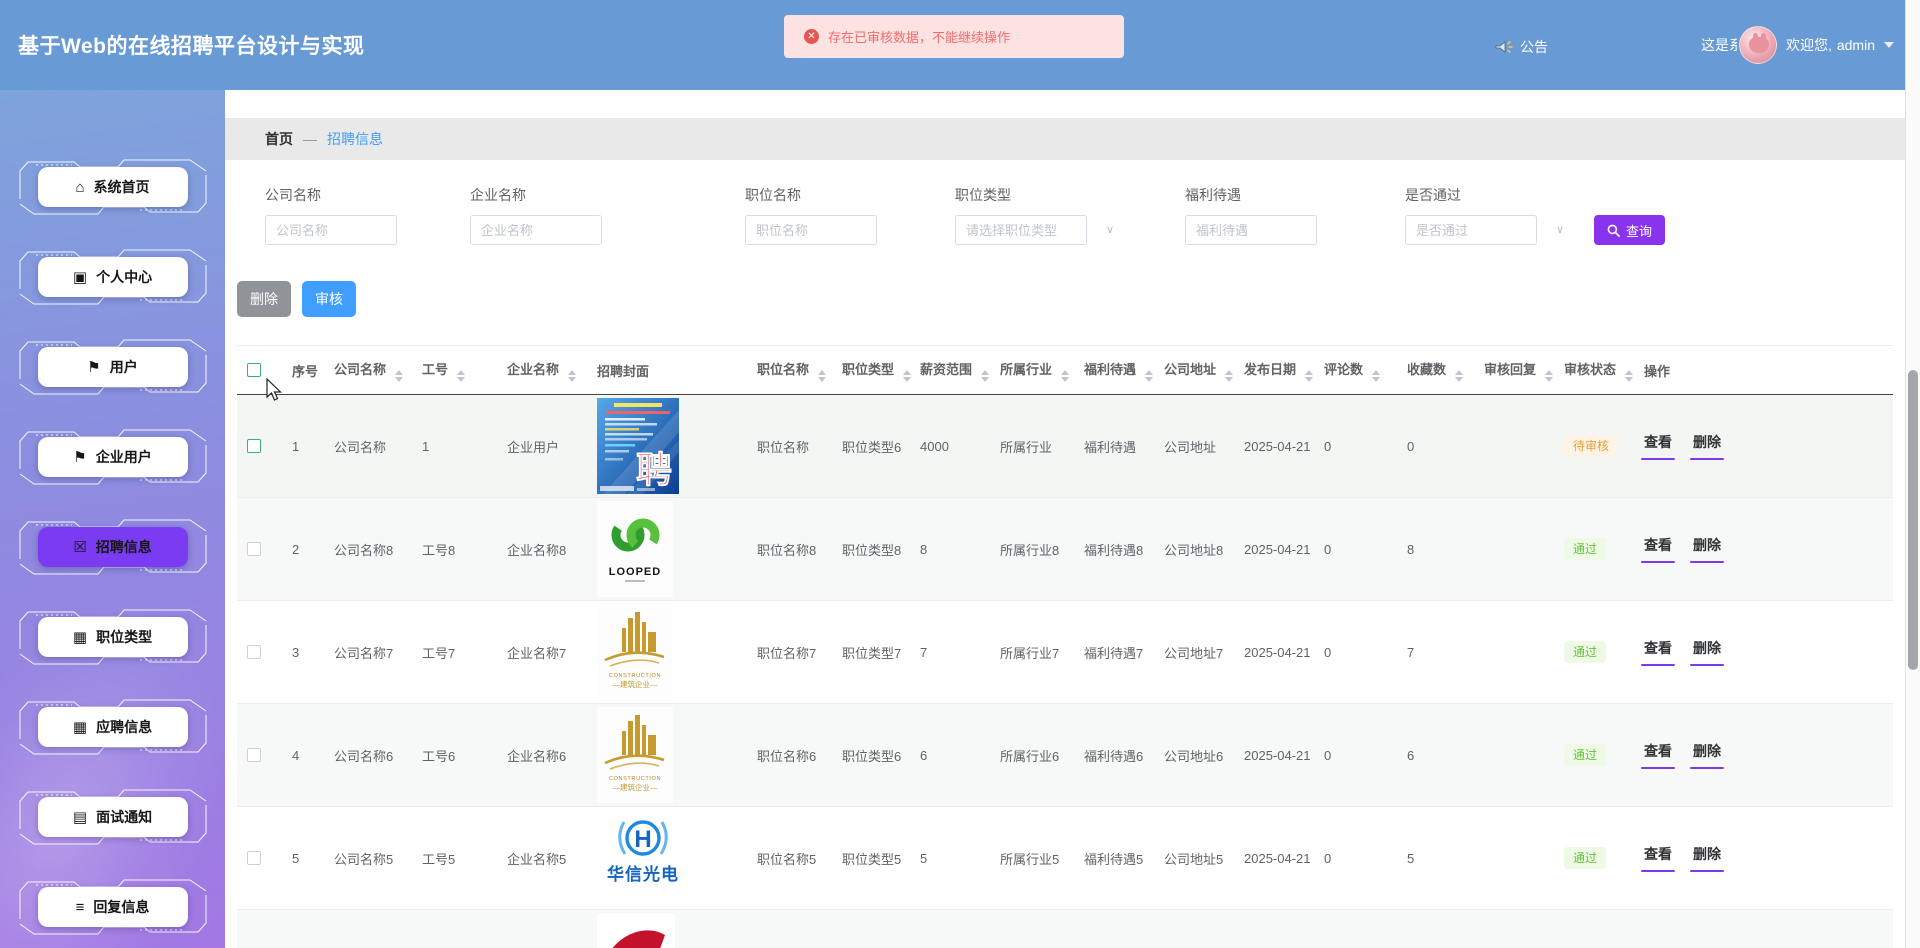 Image resolution: width=1920 pixels, height=948 pixels. Describe the element at coordinates (1021, 230) in the screenshot. I see `job-type-select` at that location.